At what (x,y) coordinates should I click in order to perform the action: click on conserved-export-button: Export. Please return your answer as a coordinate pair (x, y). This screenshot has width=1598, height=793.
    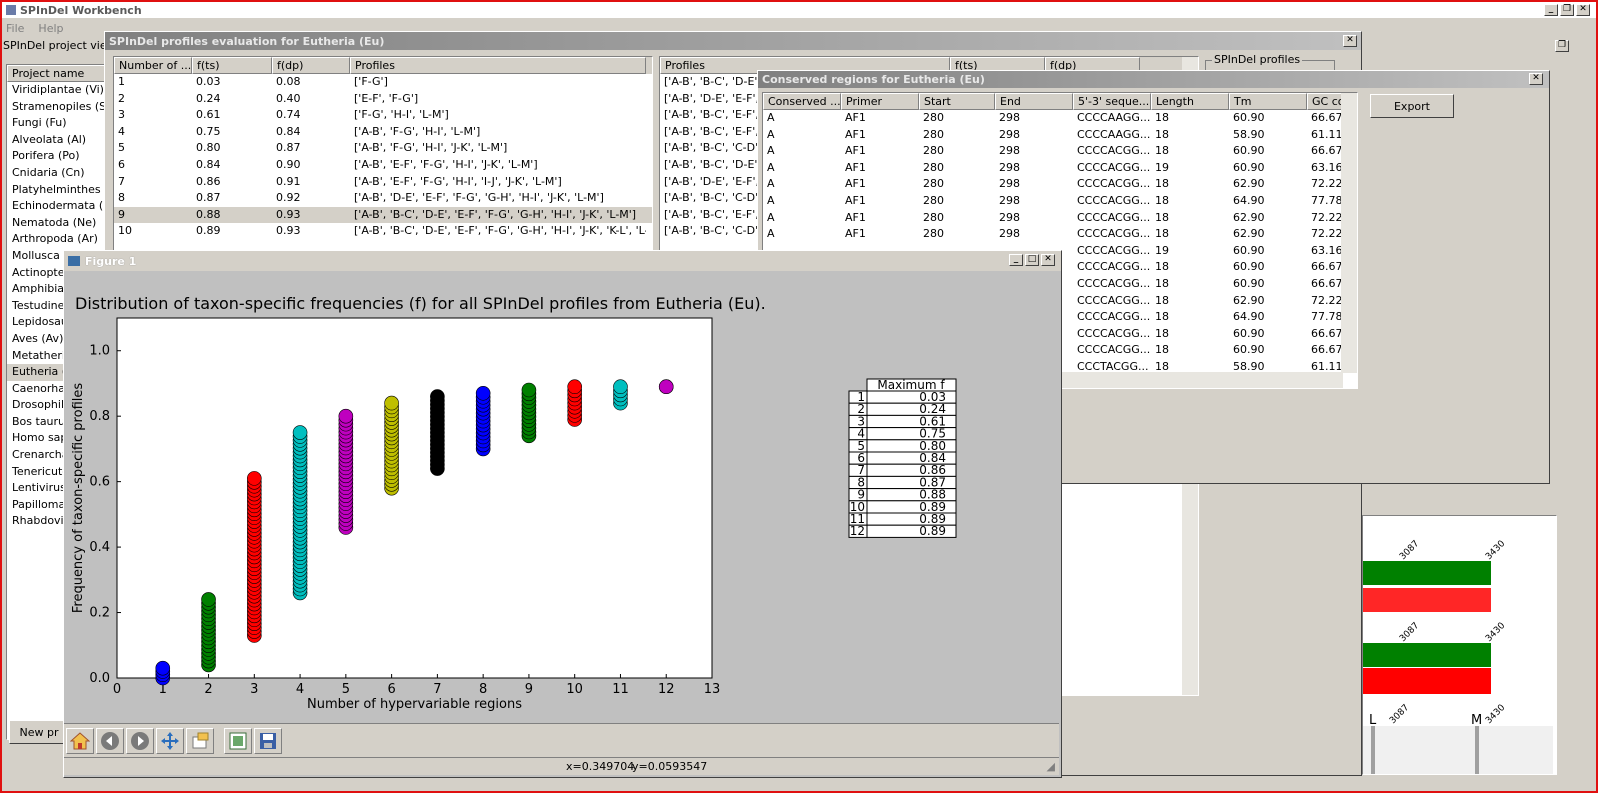
    Looking at the image, I should click on (1412, 106).